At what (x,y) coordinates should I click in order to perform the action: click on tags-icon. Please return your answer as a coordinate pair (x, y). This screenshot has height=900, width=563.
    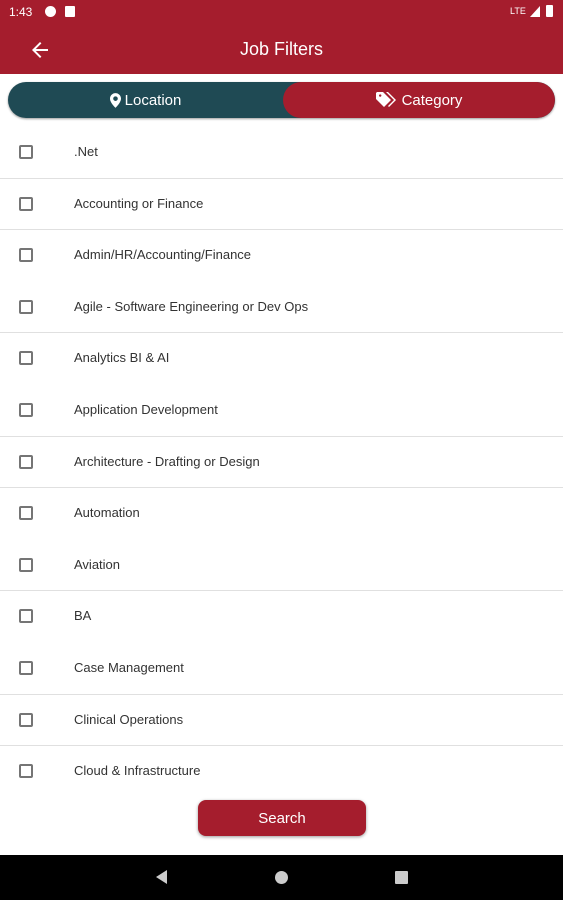
    Looking at the image, I should click on (385, 99).